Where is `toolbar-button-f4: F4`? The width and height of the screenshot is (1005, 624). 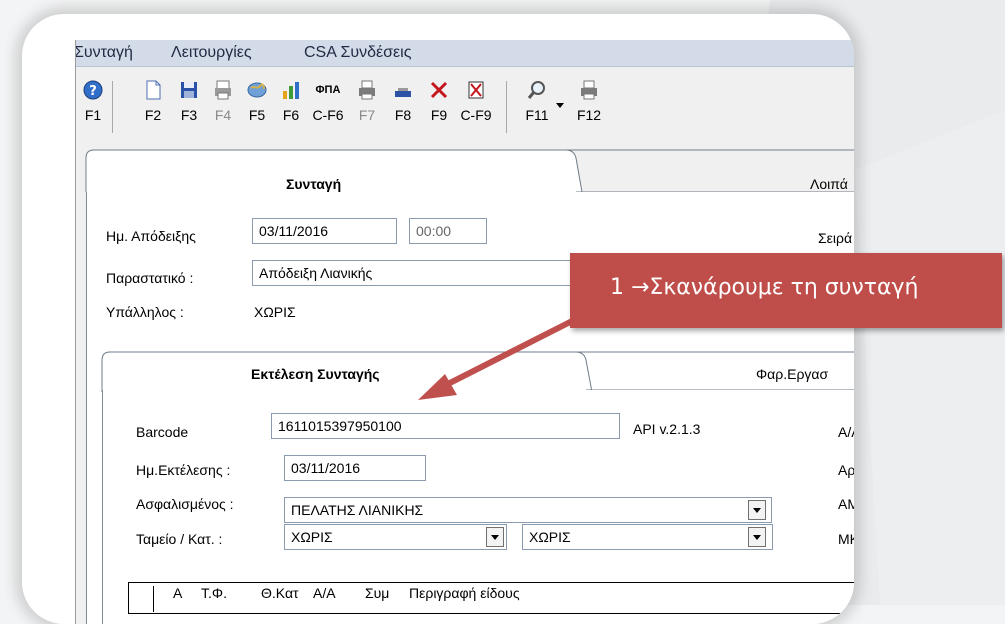
toolbar-button-f4: F4 is located at coordinates (223, 101).